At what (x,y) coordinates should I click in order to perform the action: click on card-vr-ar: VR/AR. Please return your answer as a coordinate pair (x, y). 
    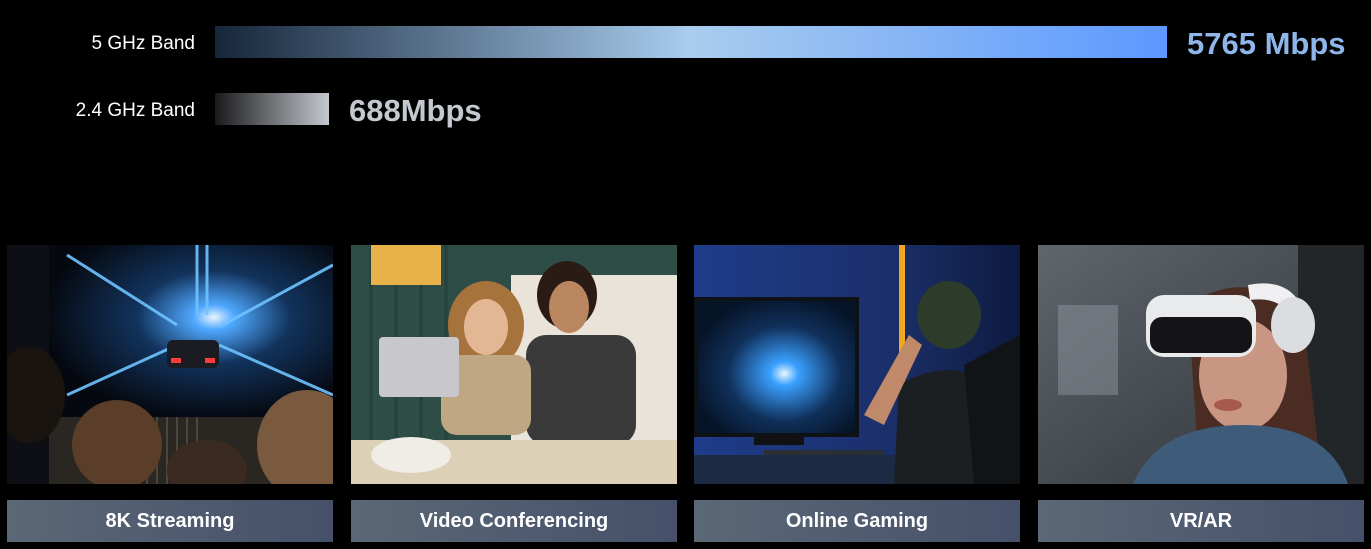
    Looking at the image, I should click on (1201, 393).